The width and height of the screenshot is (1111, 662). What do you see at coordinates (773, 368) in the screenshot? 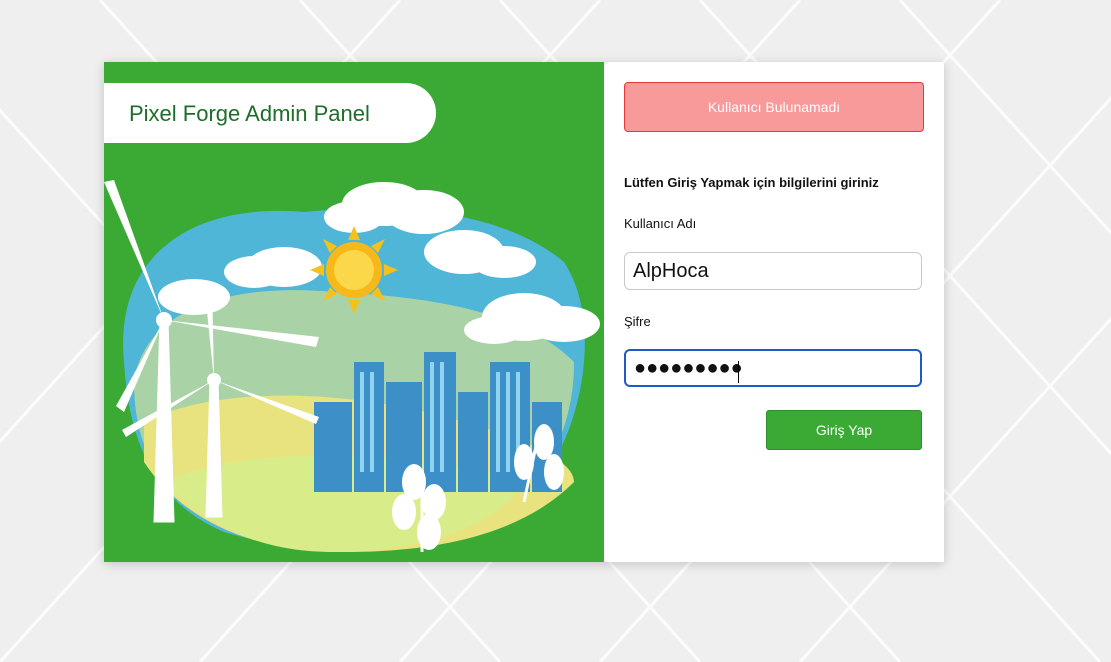
I see `password-input` at bounding box center [773, 368].